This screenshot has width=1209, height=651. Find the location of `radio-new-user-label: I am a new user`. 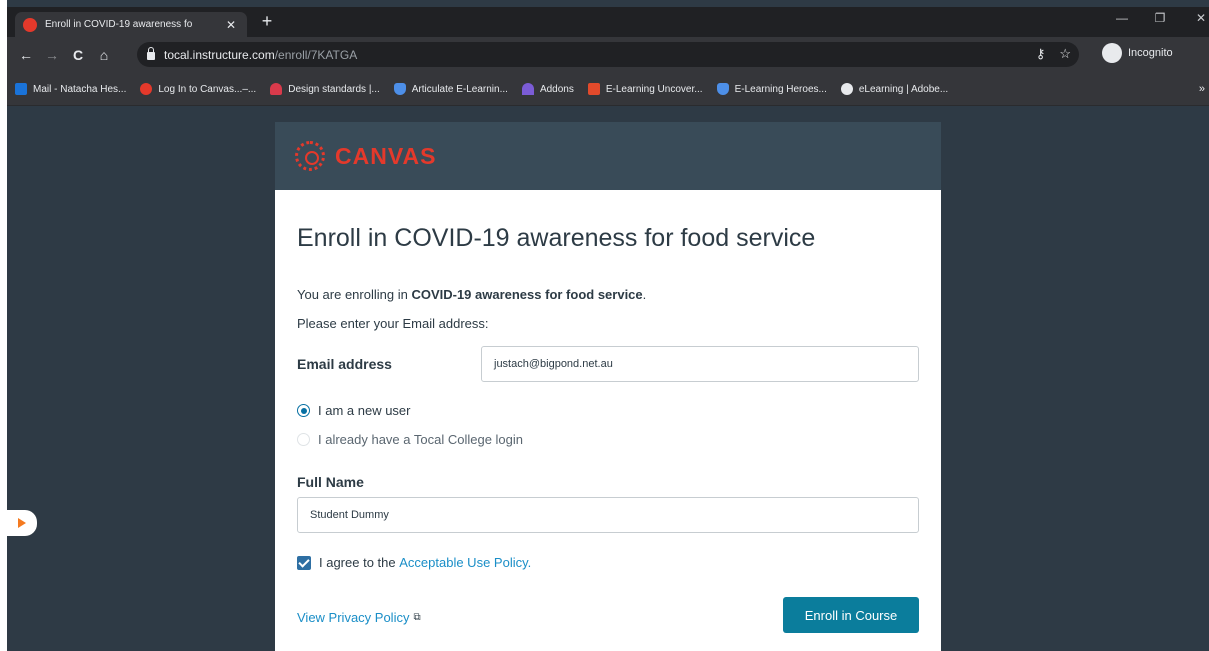

radio-new-user-label: I am a new user is located at coordinates (364, 410).